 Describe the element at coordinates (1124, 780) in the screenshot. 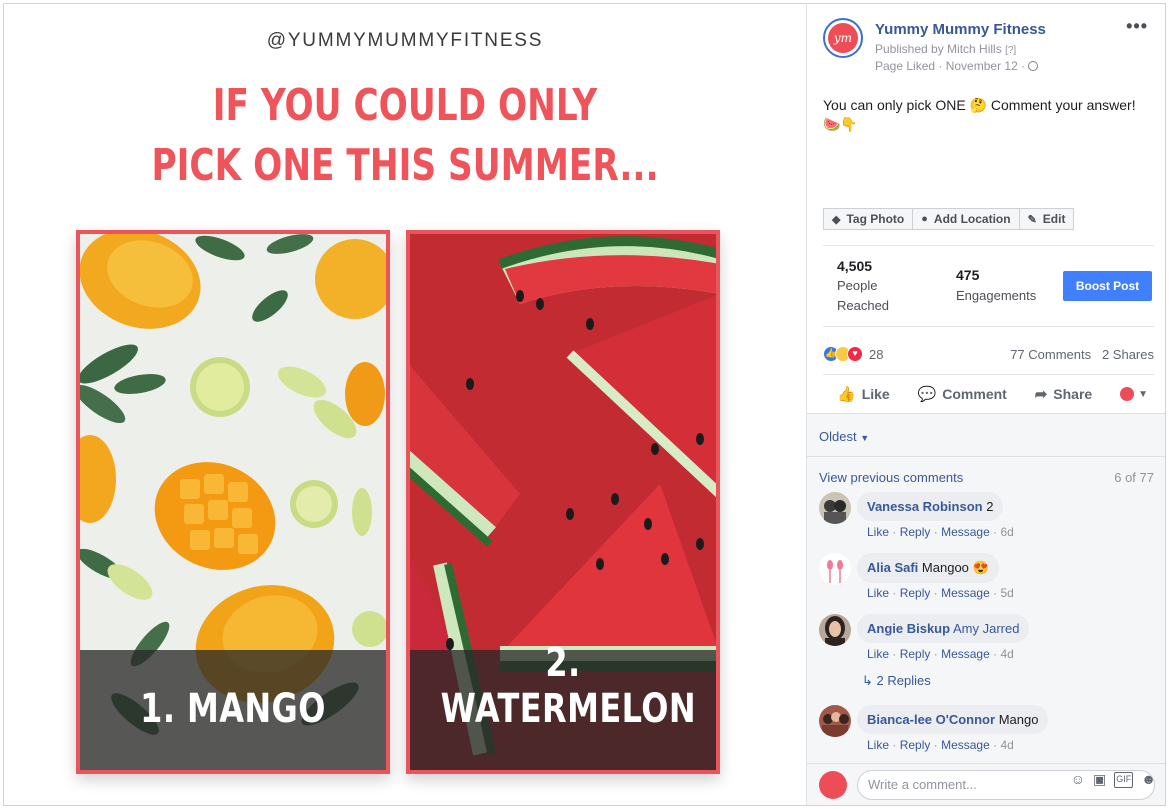

I see `gif-icon: GIF` at that location.